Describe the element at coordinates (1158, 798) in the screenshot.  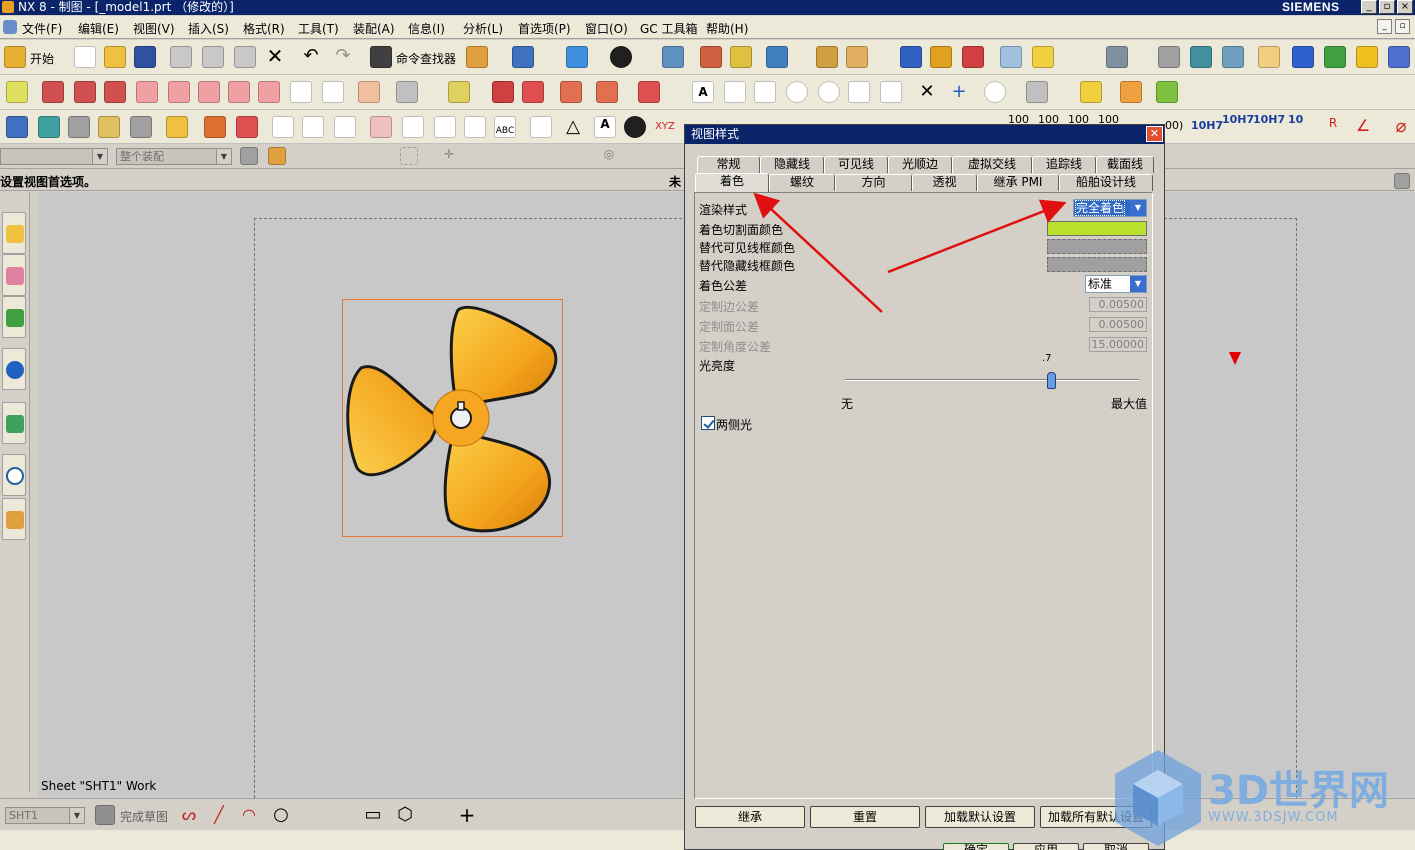
I see `watermark-cube-logo` at that location.